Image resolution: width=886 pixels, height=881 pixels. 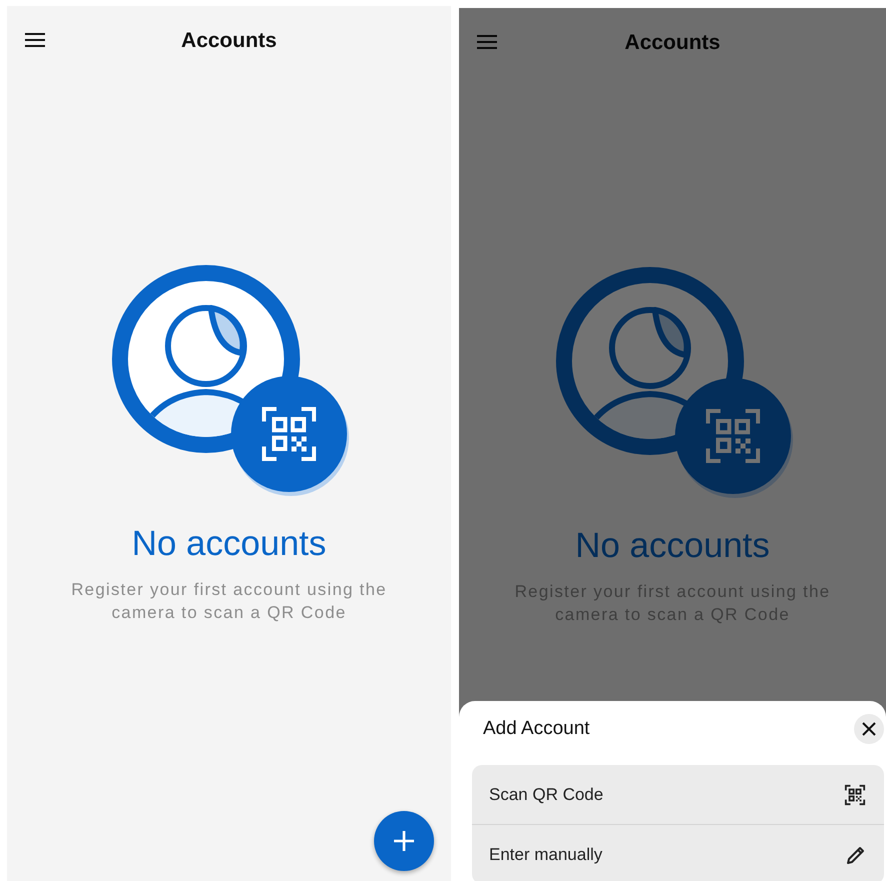 I want to click on qr-code-icon, so click(x=855, y=795).